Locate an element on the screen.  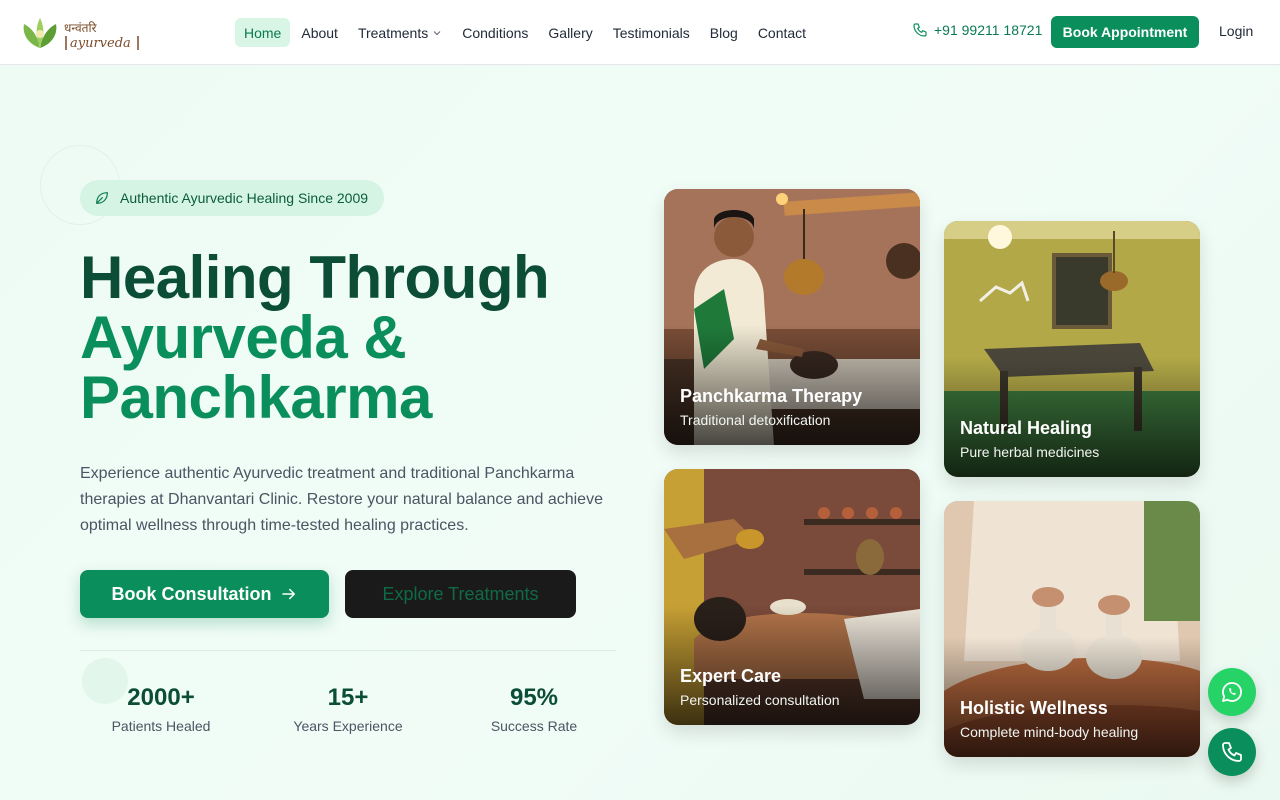
hero-title-line2: Ayurveda & is located at coordinates (243, 337).